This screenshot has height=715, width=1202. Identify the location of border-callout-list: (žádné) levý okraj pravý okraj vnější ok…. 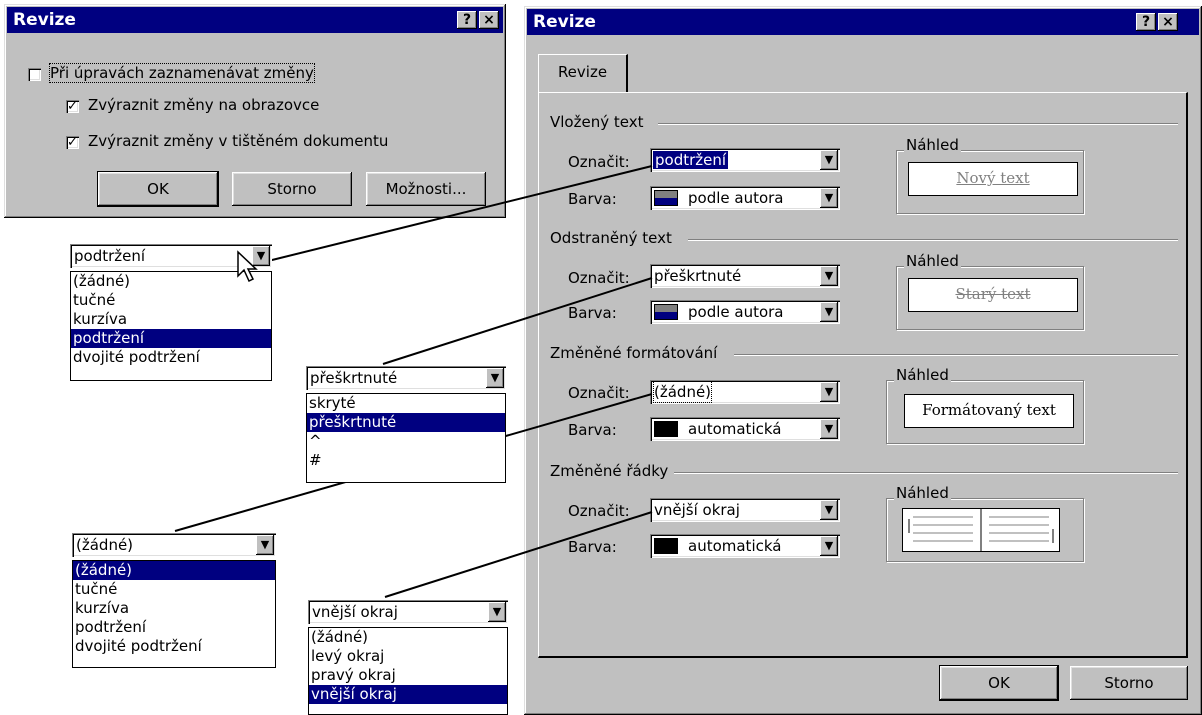
(408, 671).